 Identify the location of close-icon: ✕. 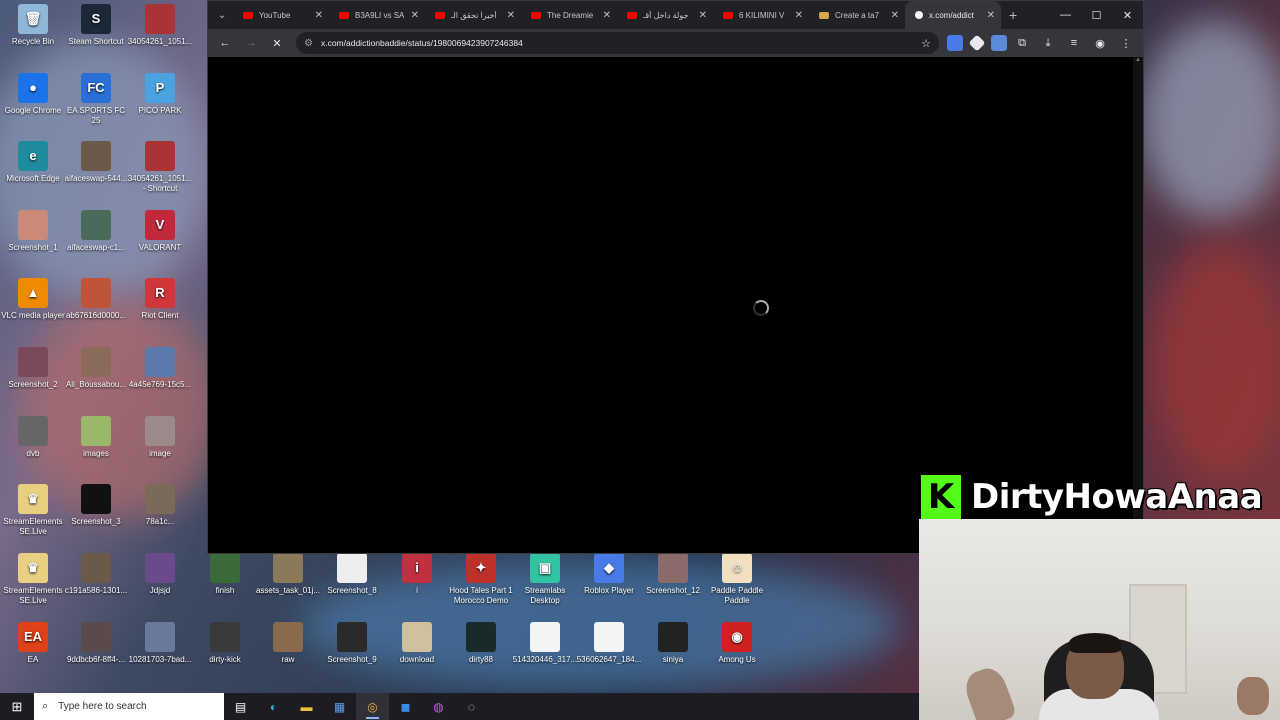
(1127, 15).